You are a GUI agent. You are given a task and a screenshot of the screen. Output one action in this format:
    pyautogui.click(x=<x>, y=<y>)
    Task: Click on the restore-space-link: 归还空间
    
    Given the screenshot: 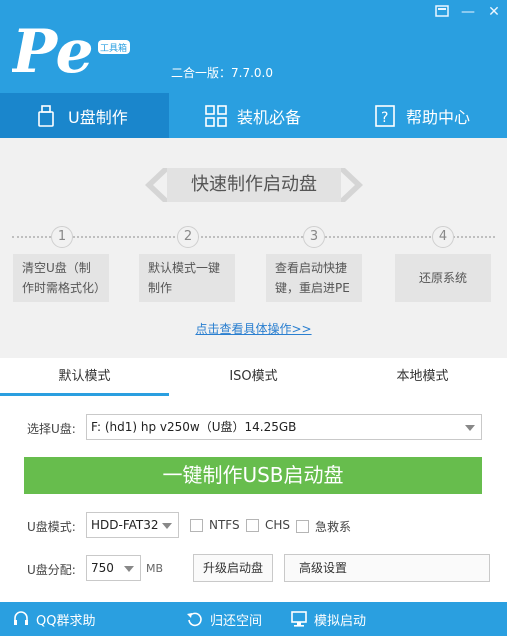 What is the action you would take?
    pyautogui.click(x=224, y=619)
    